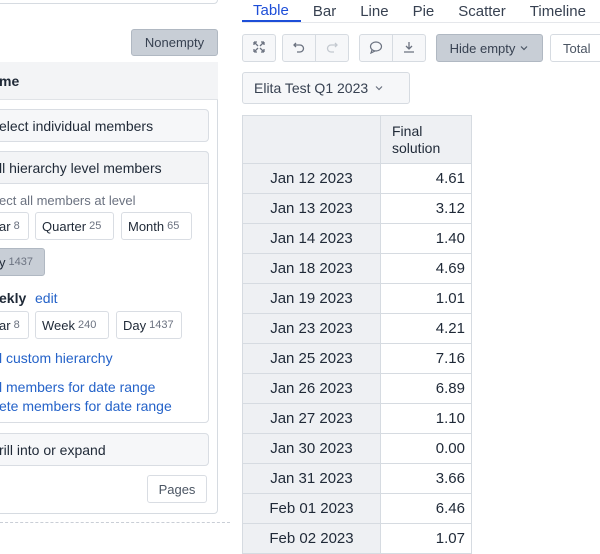 This screenshot has height=554, width=600. I want to click on tabs-divider, so click(421, 22).